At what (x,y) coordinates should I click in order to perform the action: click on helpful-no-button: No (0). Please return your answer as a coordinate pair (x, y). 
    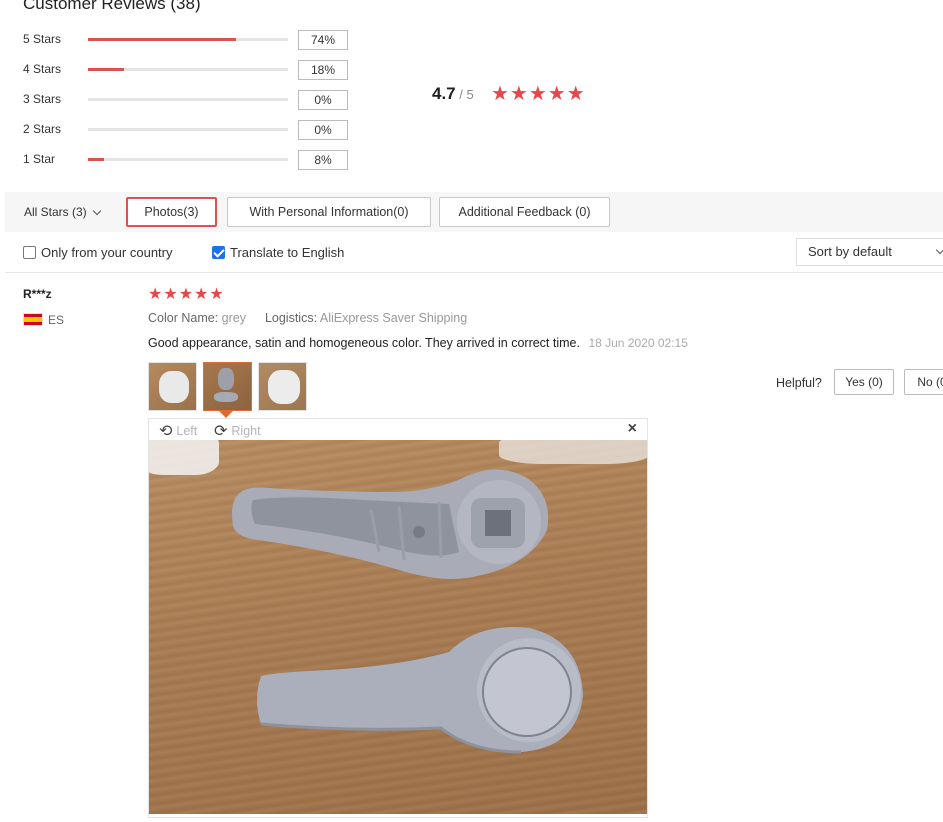
    Looking at the image, I should click on (923, 382).